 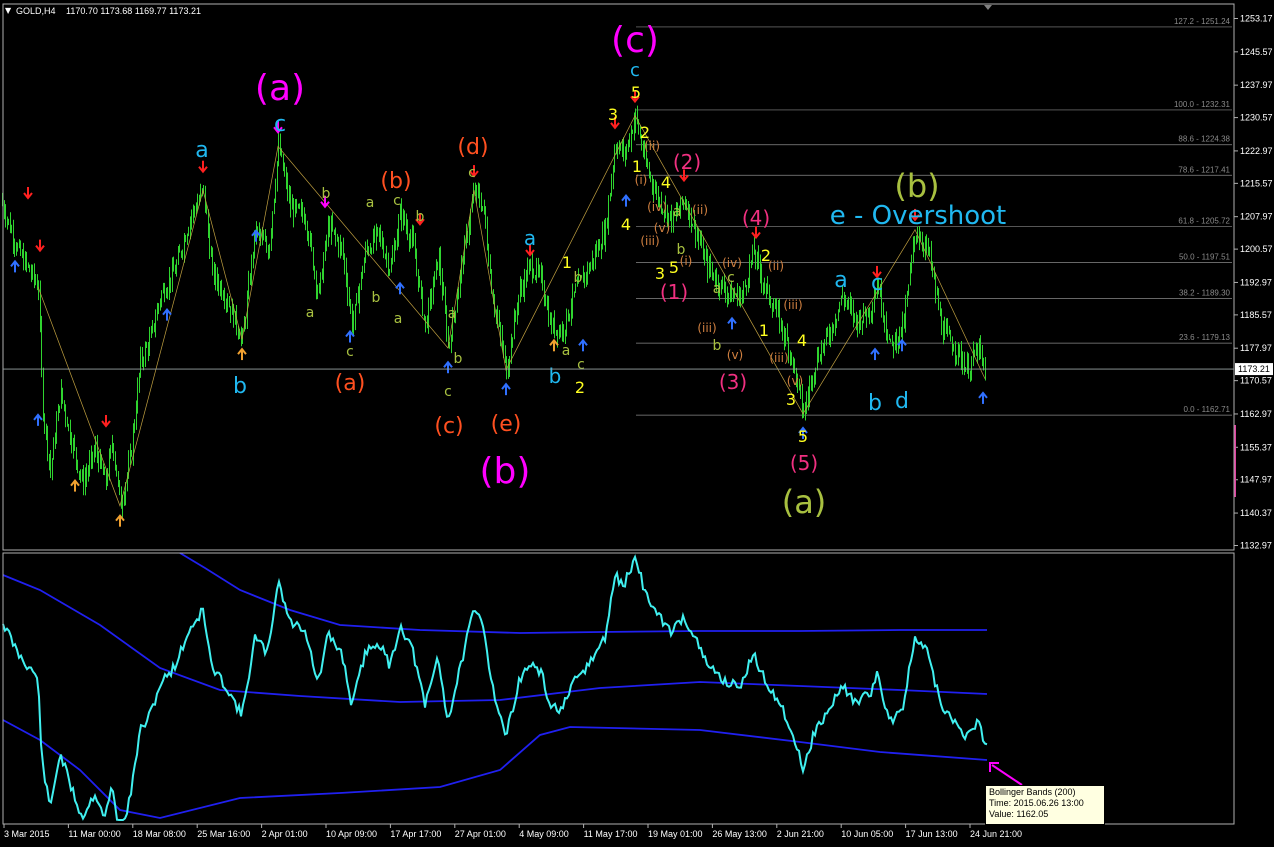 I want to click on fib-level-label: 100.0 - 1232.31, so click(x=1202, y=104).